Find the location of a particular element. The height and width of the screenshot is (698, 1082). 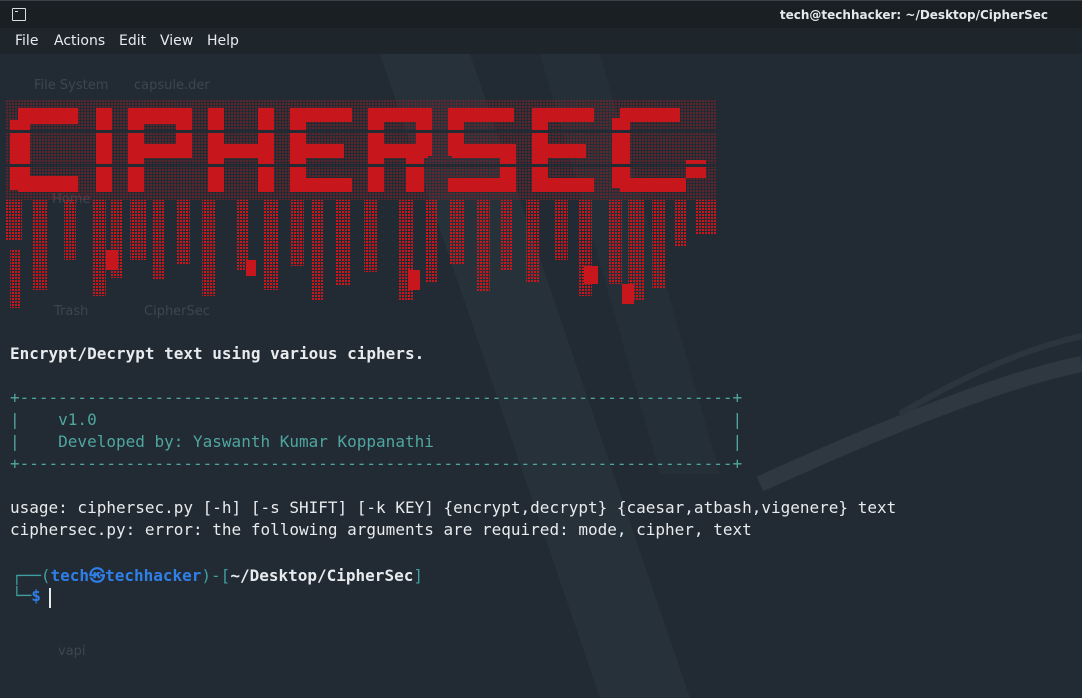

prompt-host: techhacker is located at coordinates (153, 575).